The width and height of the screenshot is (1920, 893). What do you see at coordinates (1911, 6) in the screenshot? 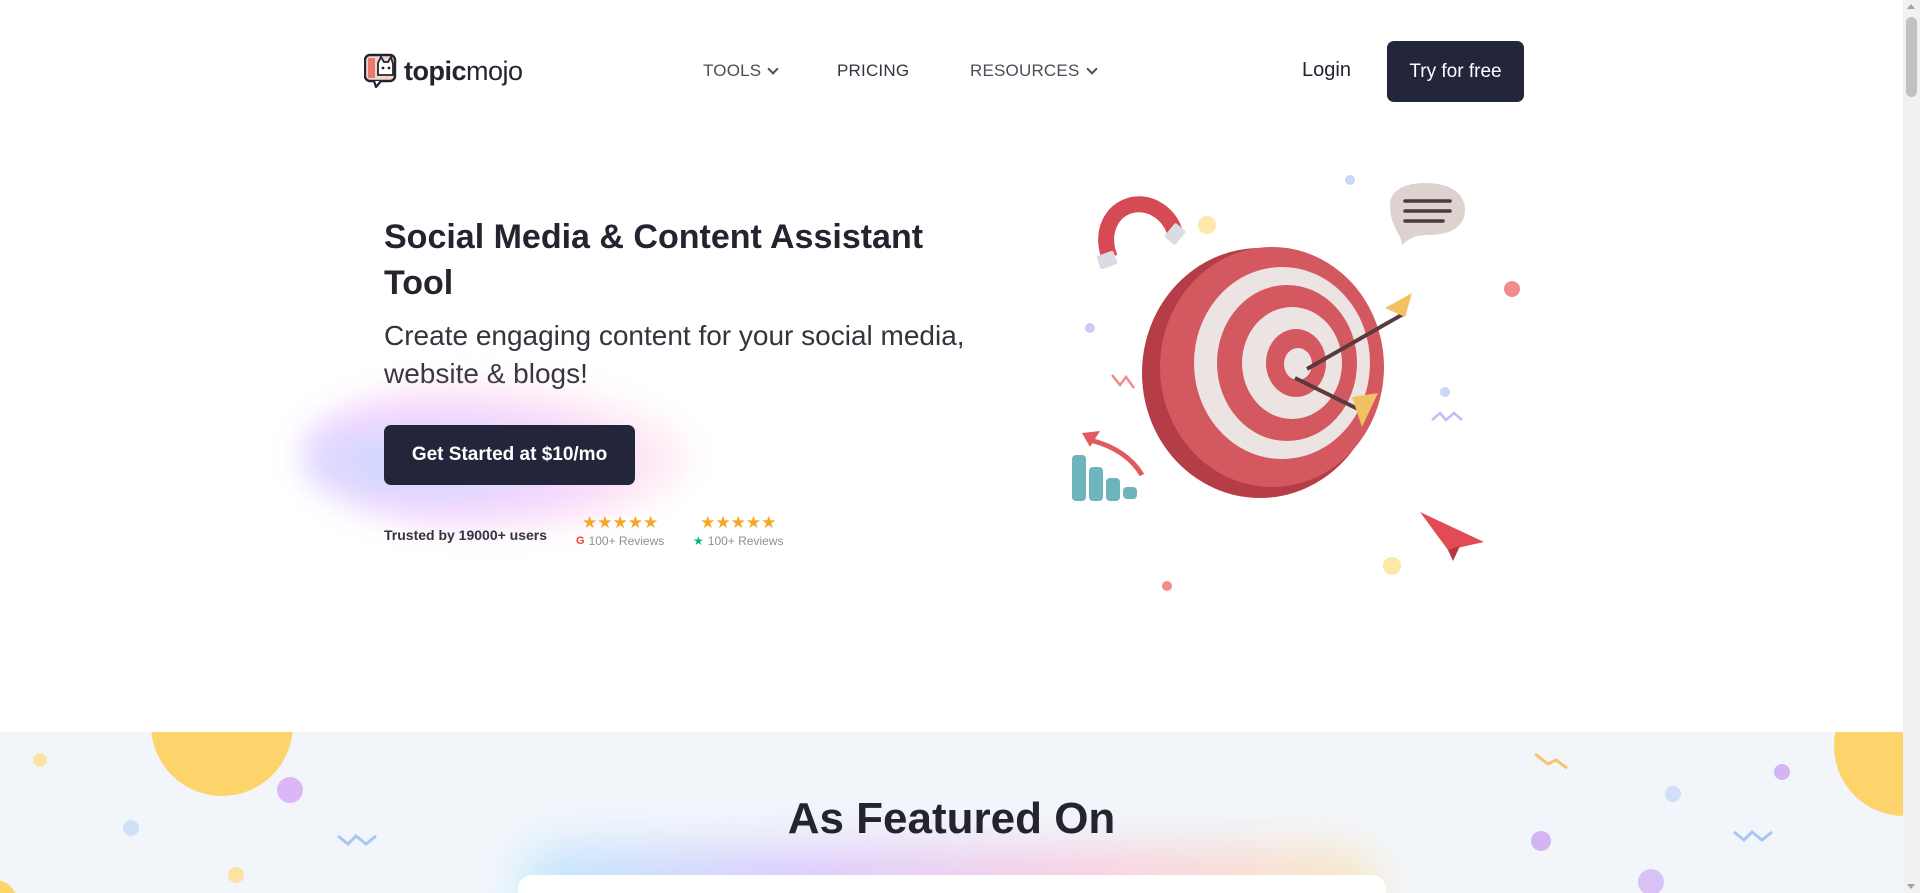
I see `scroll-up-arrow-icon` at bounding box center [1911, 6].